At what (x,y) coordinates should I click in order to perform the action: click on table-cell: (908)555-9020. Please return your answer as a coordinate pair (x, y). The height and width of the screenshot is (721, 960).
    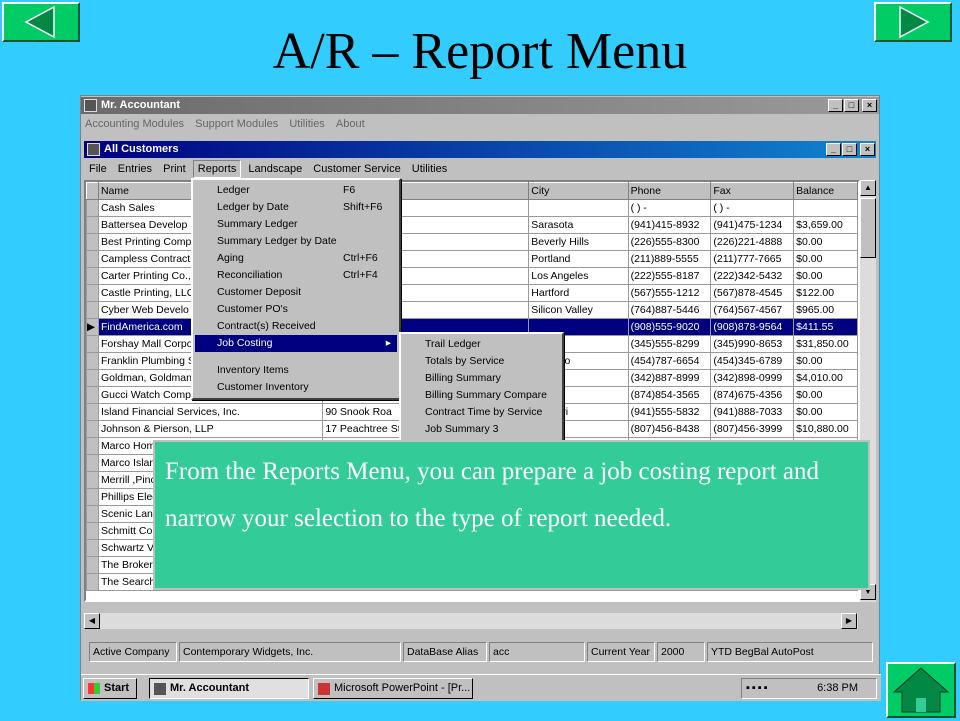
    Looking at the image, I should click on (669, 327).